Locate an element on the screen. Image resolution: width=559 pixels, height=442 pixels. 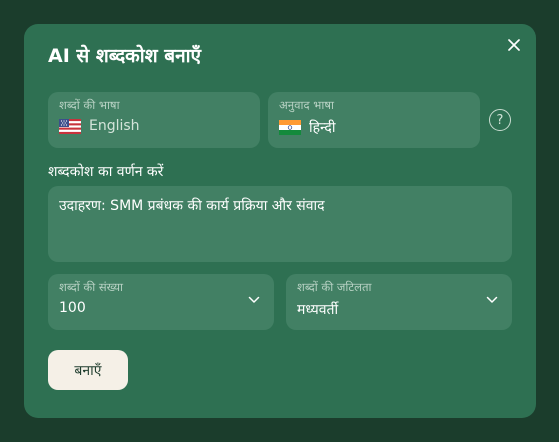
question-mark-icon: ? is located at coordinates (500, 120).